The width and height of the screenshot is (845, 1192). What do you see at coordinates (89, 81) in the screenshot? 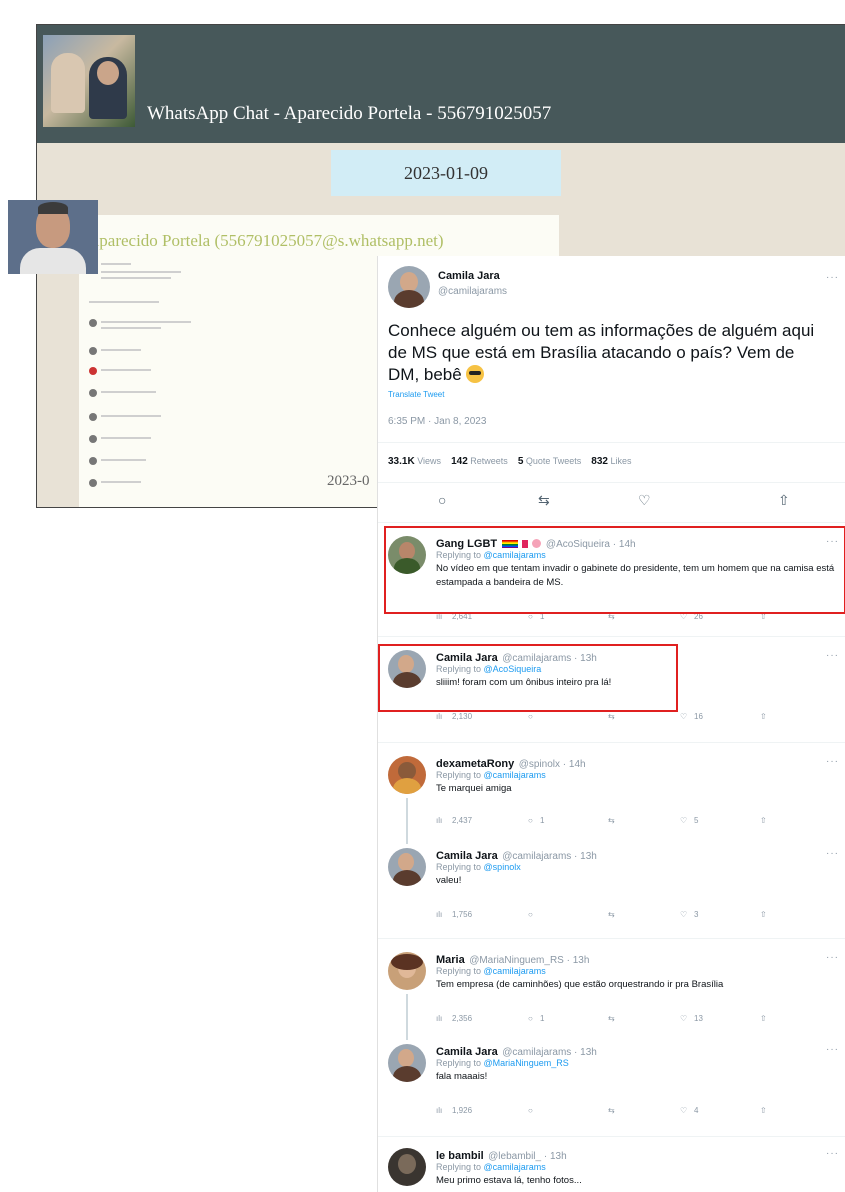
I see `contact-avatar` at bounding box center [89, 81].